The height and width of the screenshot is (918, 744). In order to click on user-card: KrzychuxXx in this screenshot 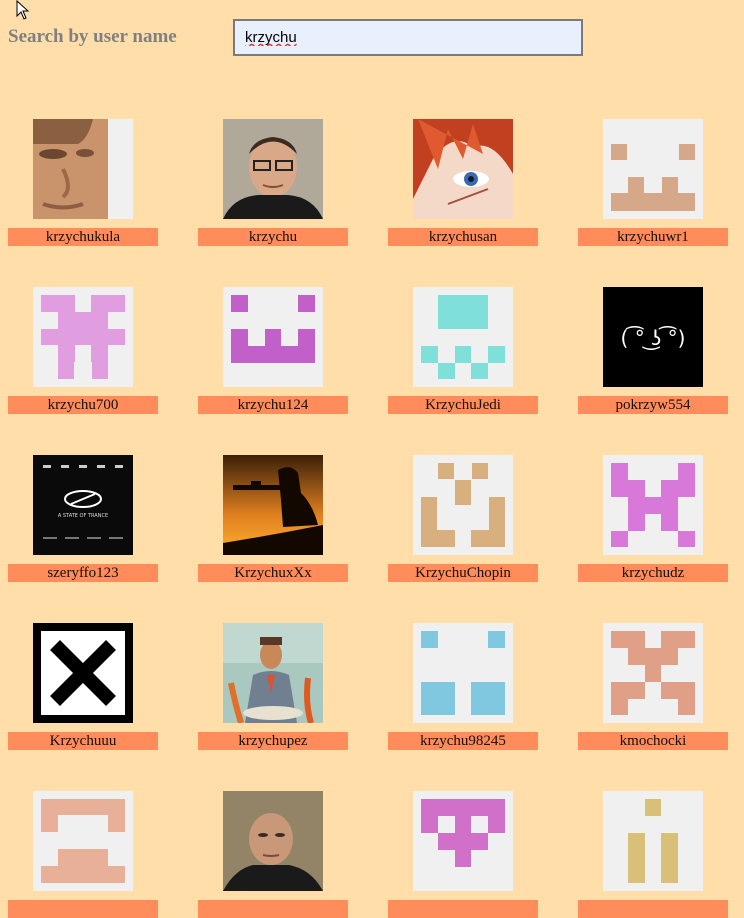, I will do `click(273, 518)`.